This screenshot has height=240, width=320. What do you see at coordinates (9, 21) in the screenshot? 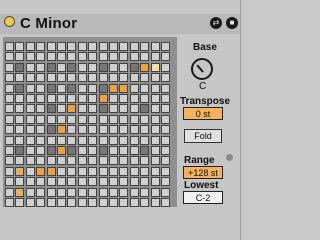
I see `device-on-toggle` at bounding box center [9, 21].